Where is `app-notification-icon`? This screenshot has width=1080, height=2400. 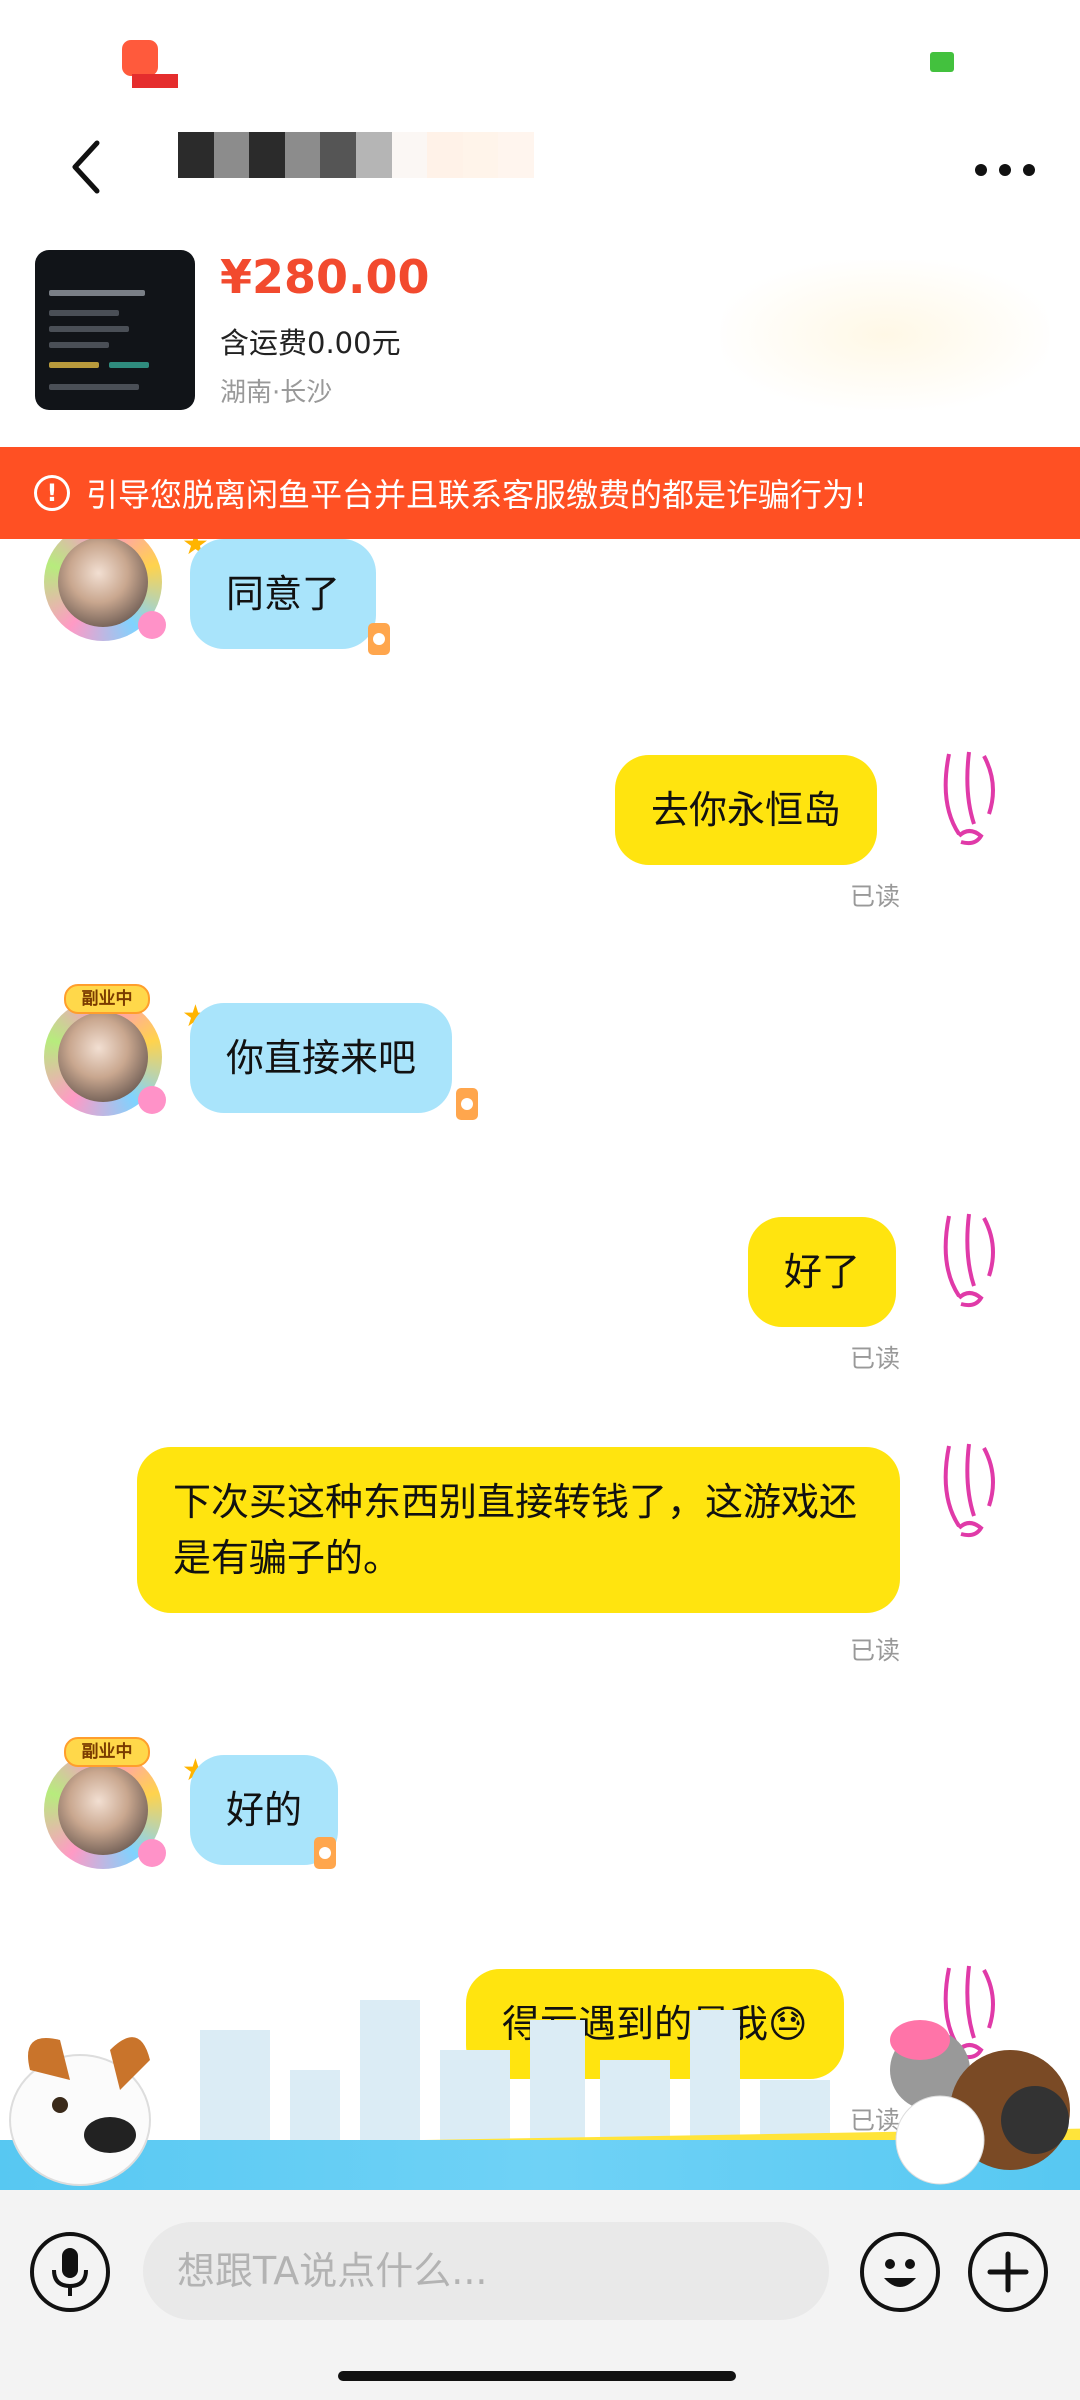 app-notification-icon is located at coordinates (140, 58).